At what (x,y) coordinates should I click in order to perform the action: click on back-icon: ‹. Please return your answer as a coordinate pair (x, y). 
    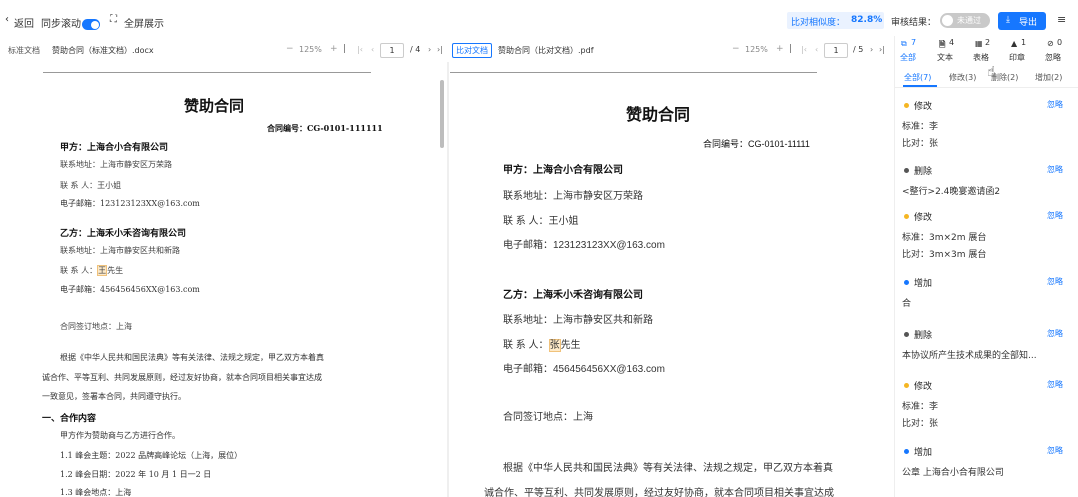
    Looking at the image, I should click on (7, 19).